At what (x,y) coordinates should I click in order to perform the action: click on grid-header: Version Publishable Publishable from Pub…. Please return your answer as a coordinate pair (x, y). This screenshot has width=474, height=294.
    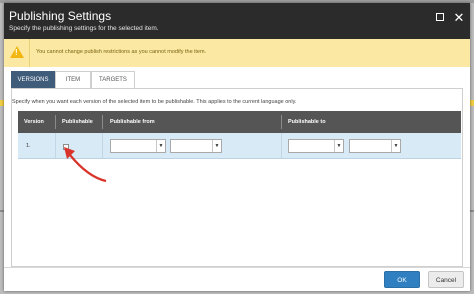
    Looking at the image, I should click on (239, 122).